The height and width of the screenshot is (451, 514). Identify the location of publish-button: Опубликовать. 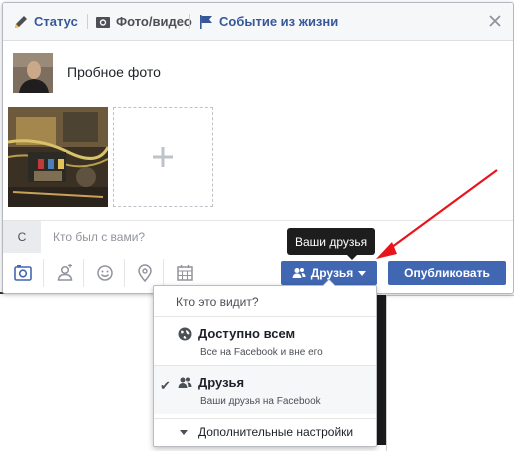
(447, 273).